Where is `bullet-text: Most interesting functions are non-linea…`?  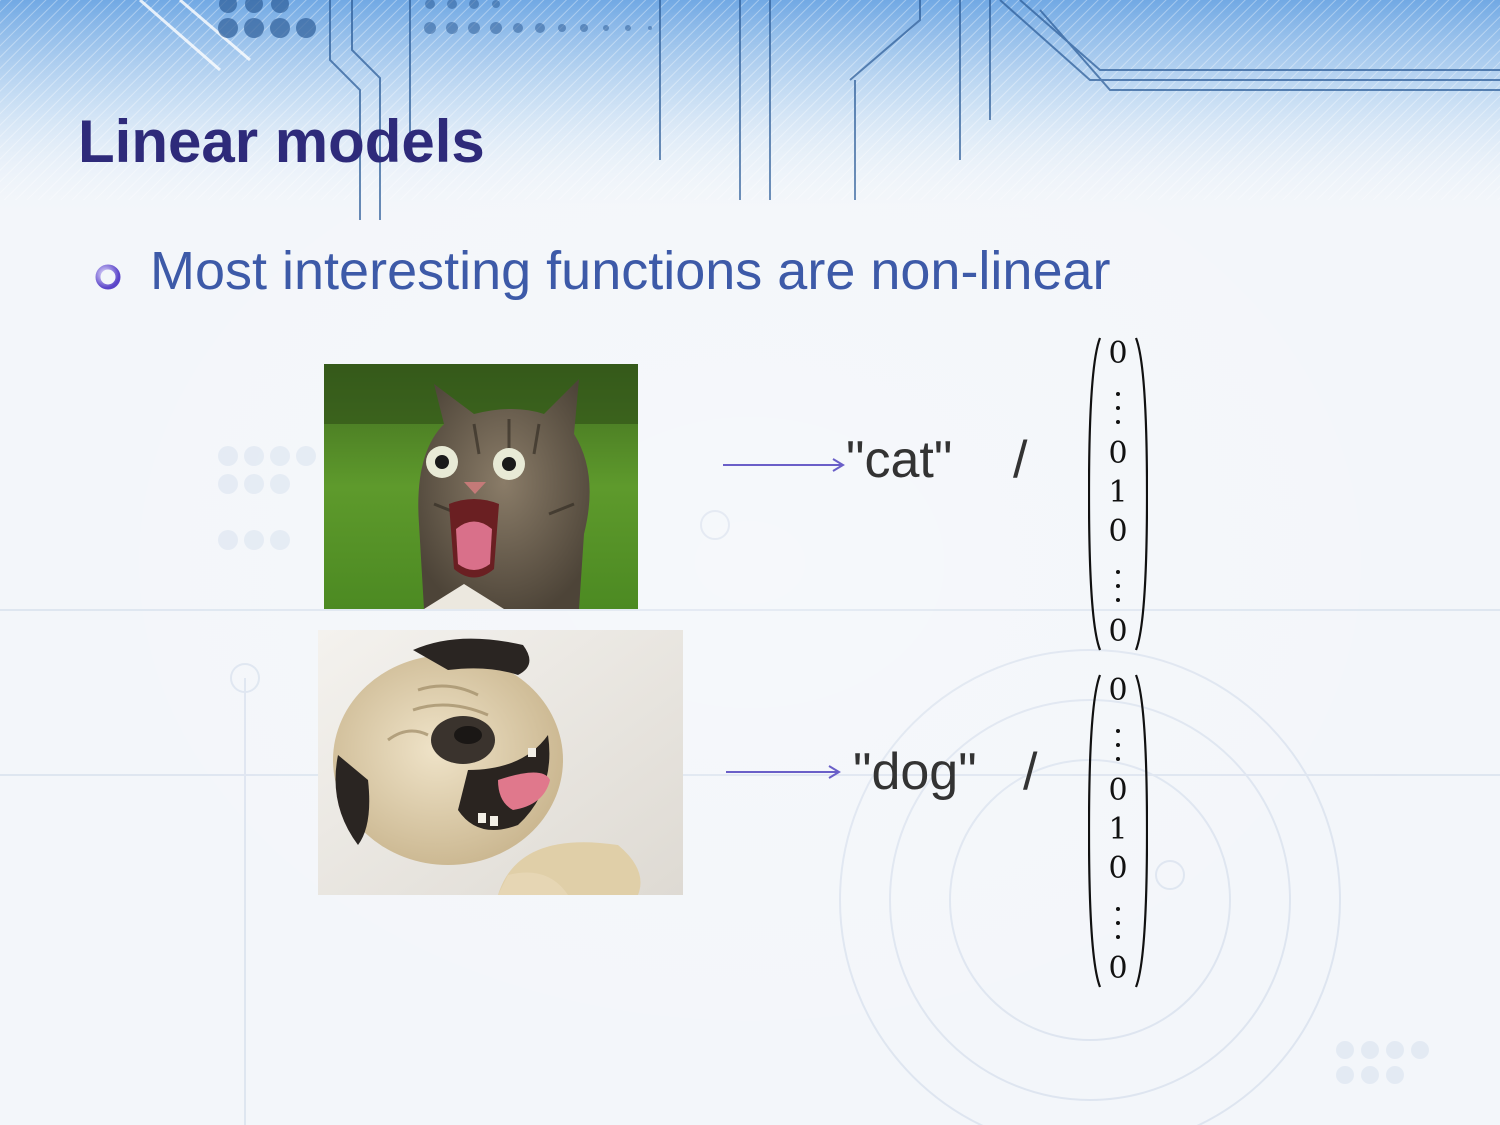 bullet-text: Most interesting functions are non-linea… is located at coordinates (630, 271).